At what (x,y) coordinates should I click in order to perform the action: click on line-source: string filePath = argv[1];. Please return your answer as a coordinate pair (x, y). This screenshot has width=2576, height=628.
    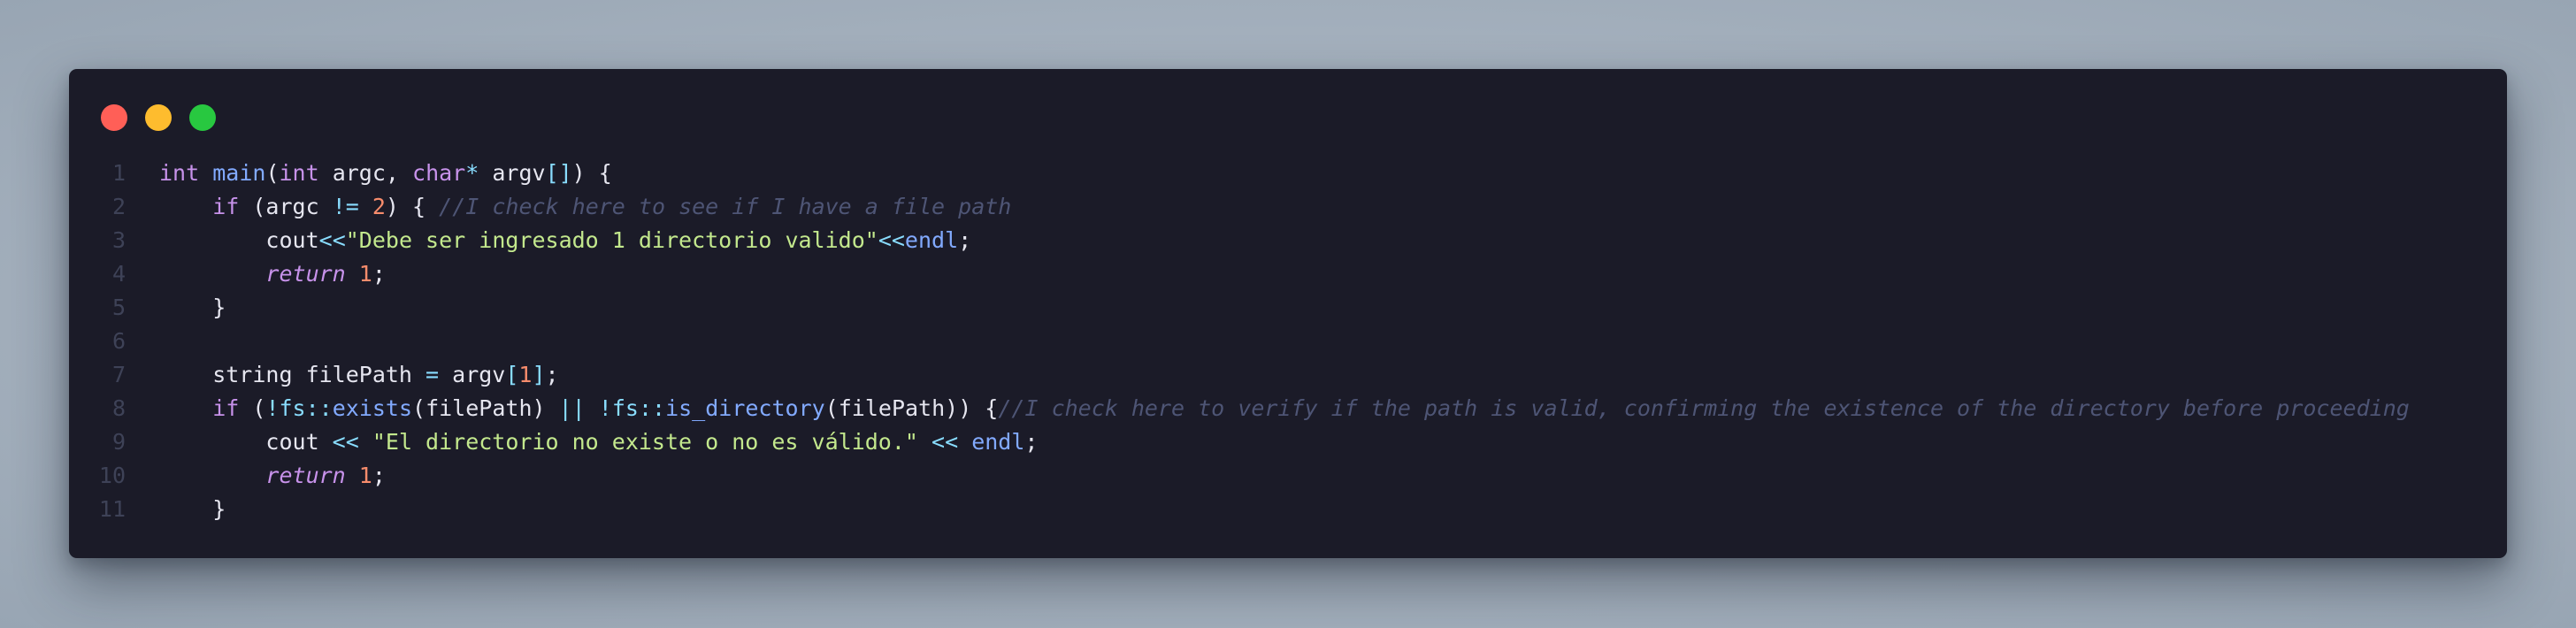
    Looking at the image, I should click on (1316, 375).